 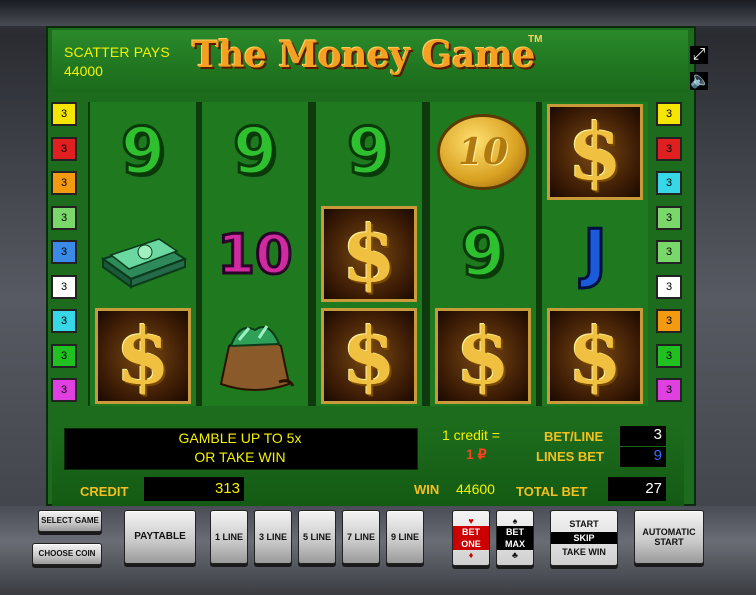 I want to click on ten-symbol: 10, so click(x=255, y=254).